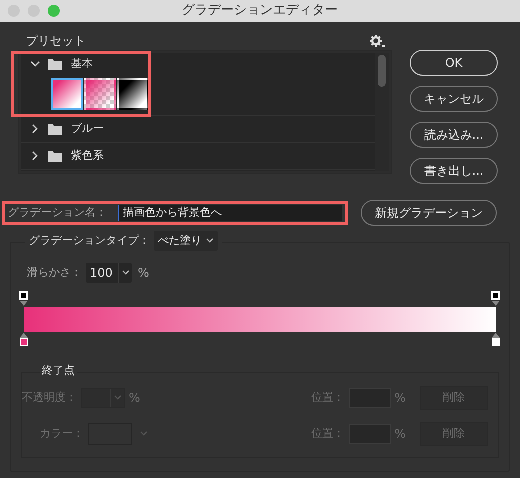 The image size is (520, 478). What do you see at coordinates (103, 398) in the screenshot?
I see `opacity-field` at bounding box center [103, 398].